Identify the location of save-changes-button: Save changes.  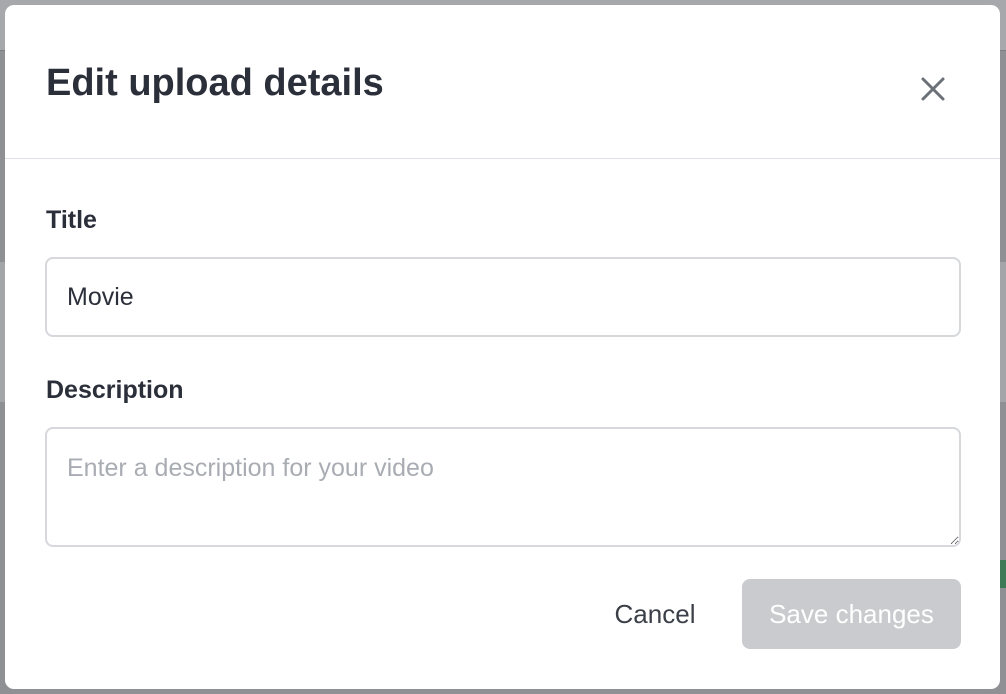
(851, 614).